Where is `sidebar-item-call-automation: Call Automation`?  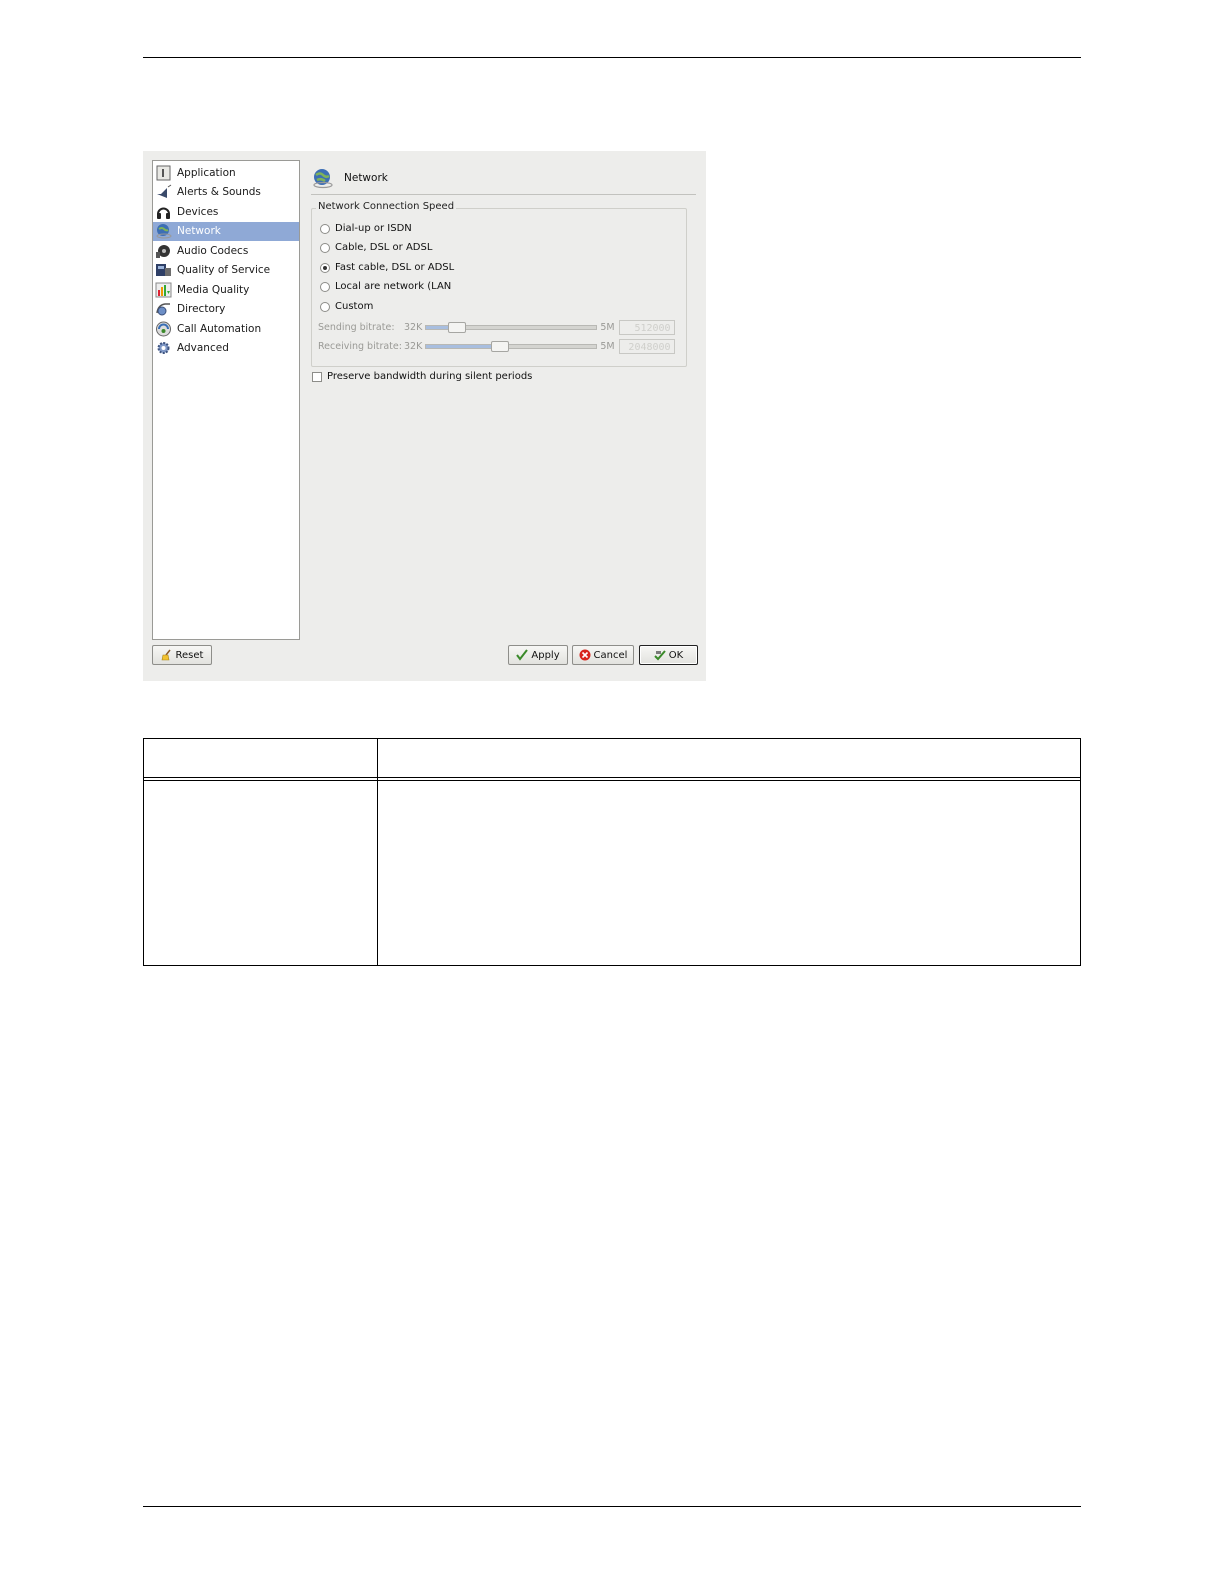
sidebar-item-call-automation: Call Automation is located at coordinates (226, 329).